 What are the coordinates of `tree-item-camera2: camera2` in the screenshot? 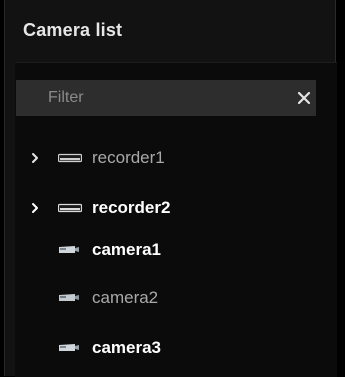 It's located at (175, 298).